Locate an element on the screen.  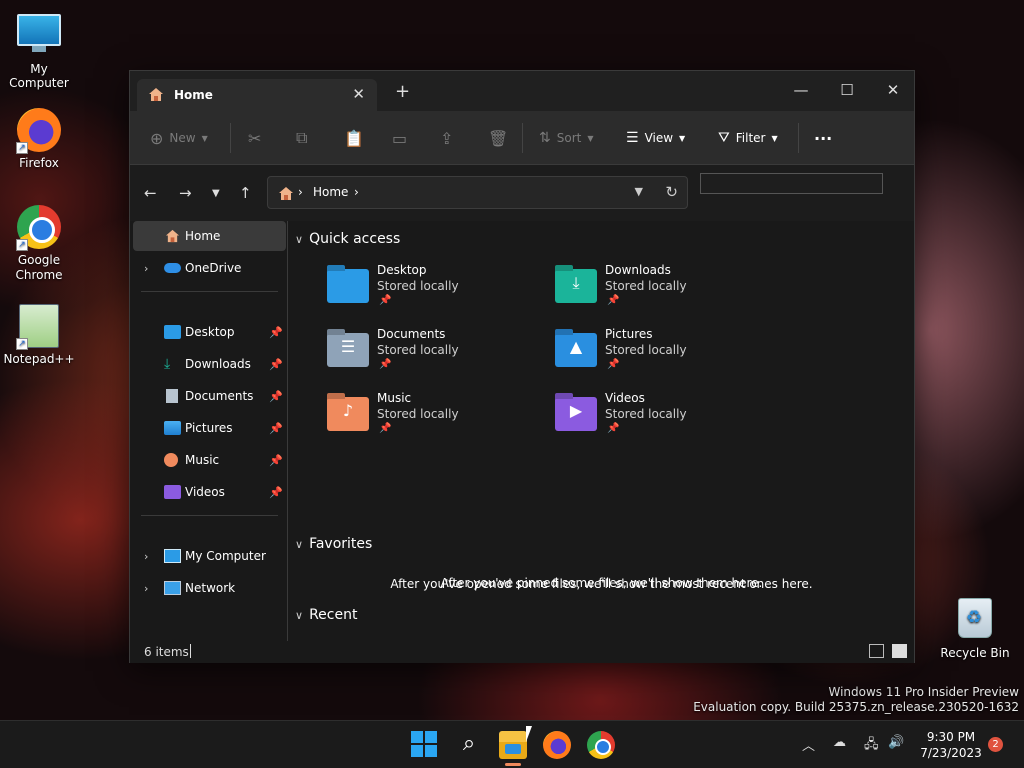
desktop-icon-recycle-bin: Recycle Bin is located at coordinates (975, 629).